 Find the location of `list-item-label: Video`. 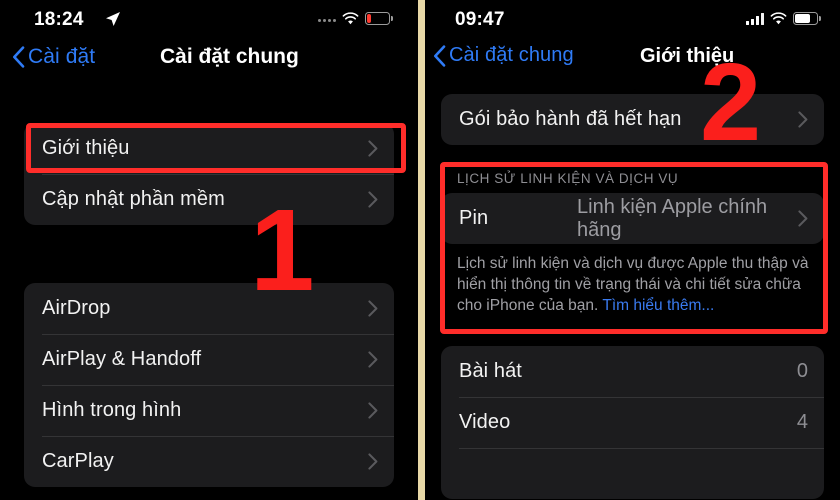

list-item-label: Video is located at coordinates (485, 422).